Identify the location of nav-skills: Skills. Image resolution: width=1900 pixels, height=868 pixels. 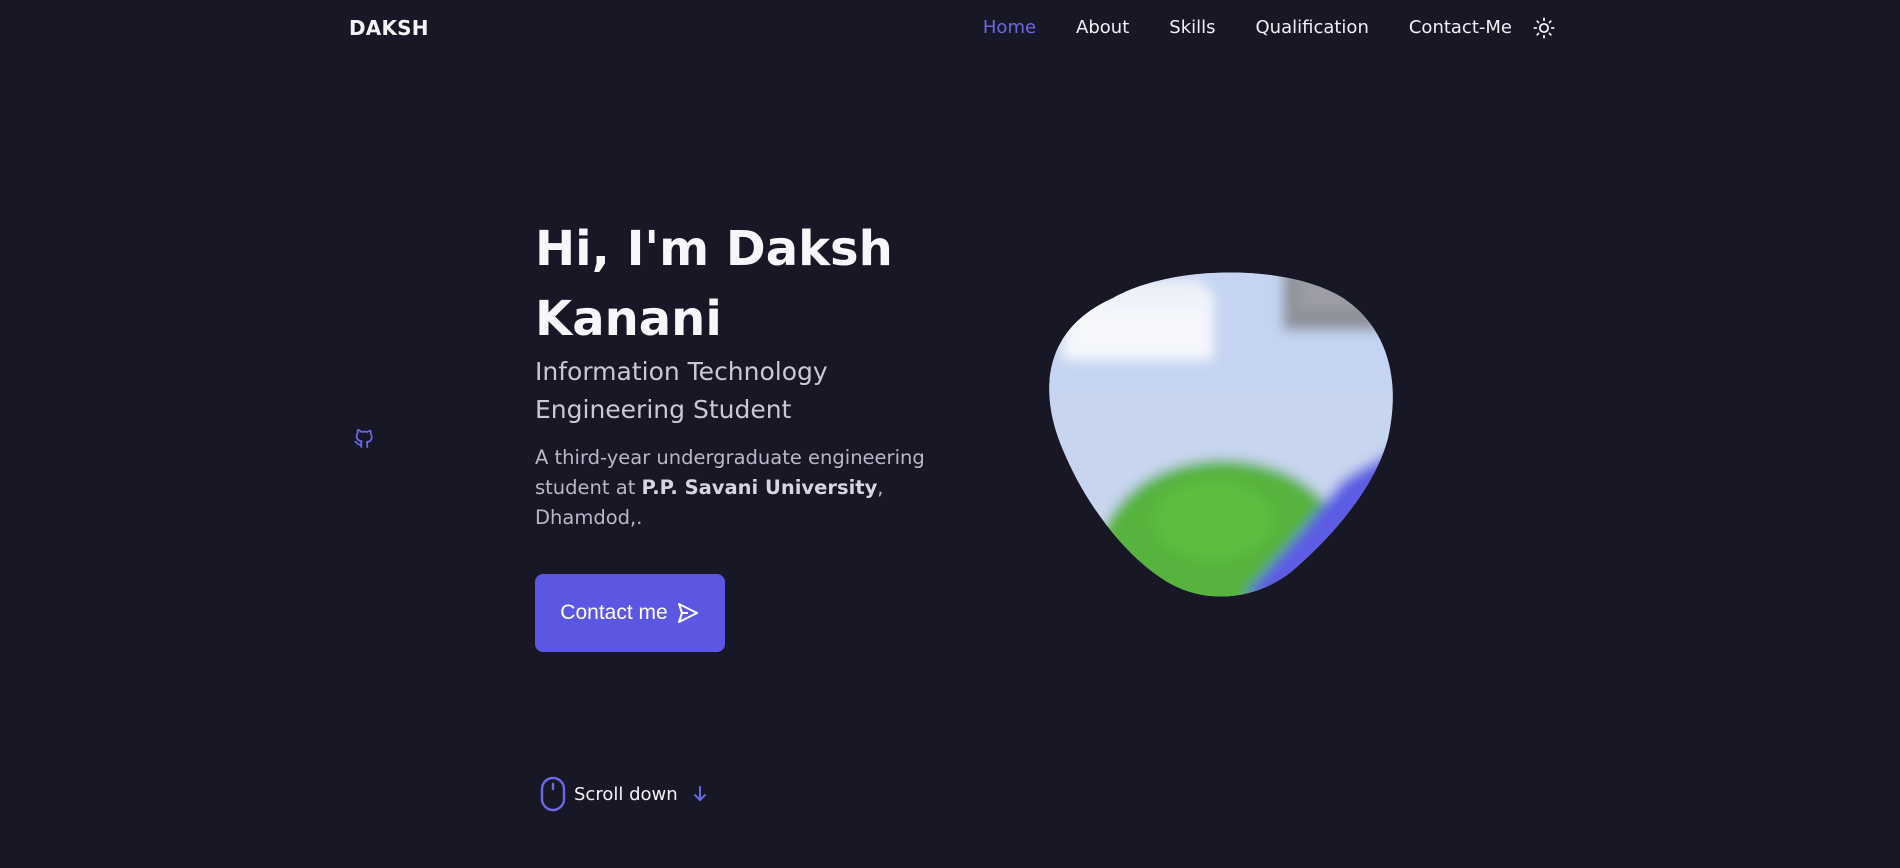
(1192, 28).